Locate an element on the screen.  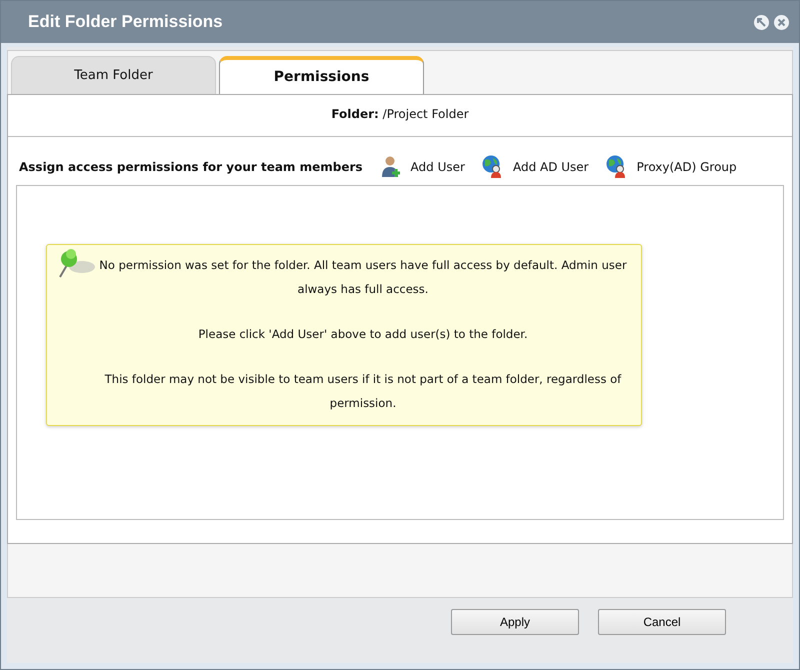
tab: Team Folder is located at coordinates (113, 75).